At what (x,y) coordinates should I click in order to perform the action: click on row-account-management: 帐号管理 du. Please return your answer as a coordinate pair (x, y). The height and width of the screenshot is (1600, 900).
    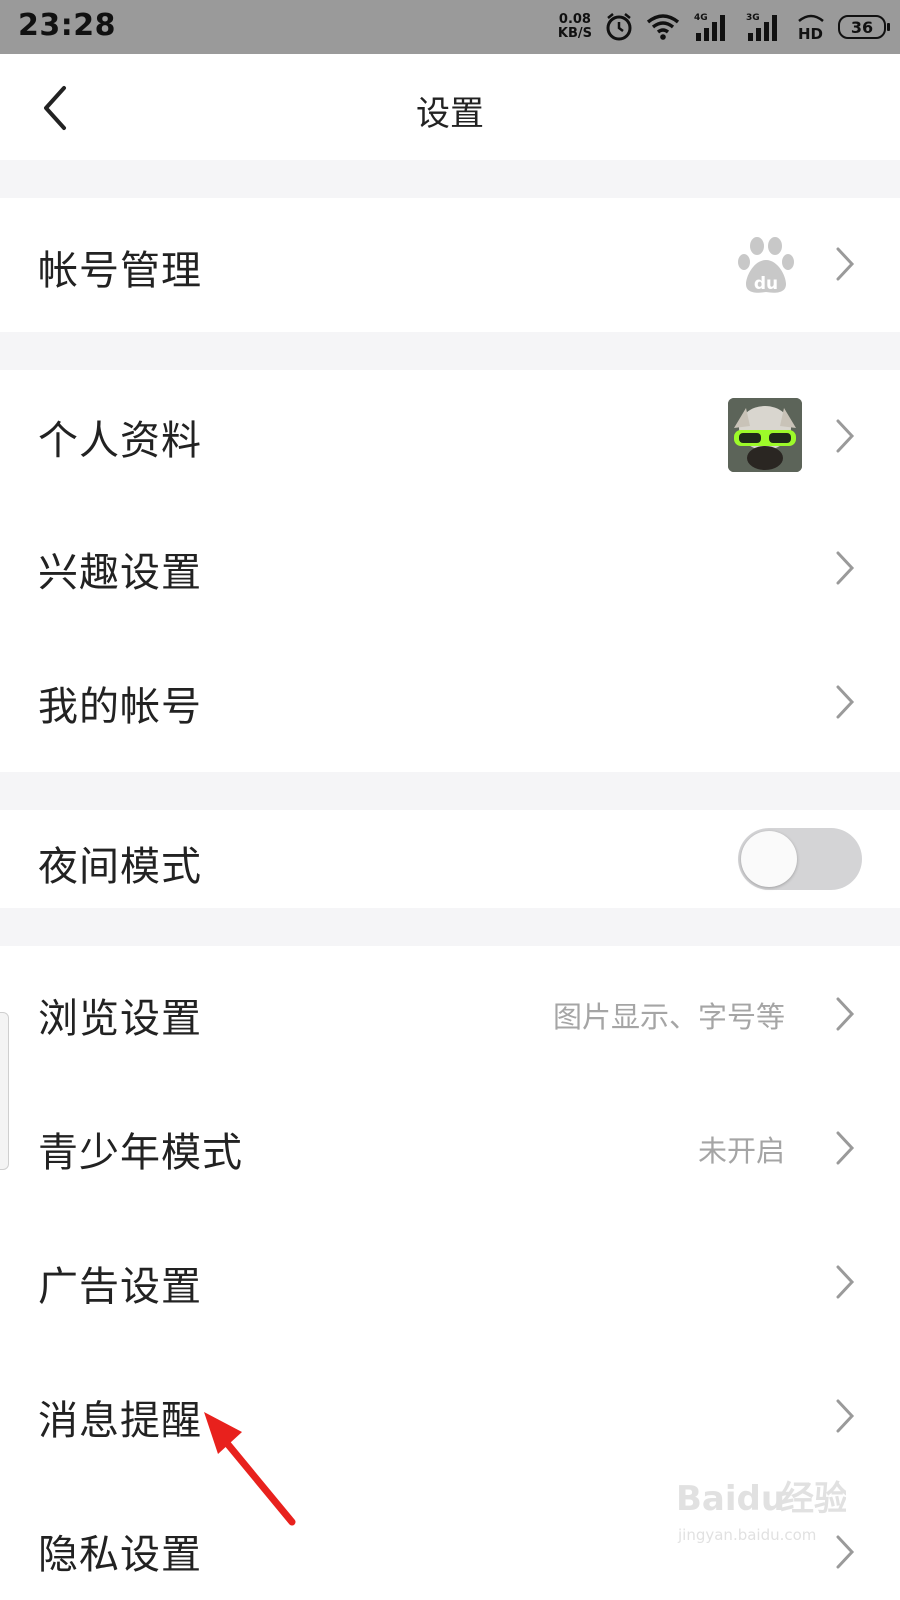
    Looking at the image, I should click on (450, 265).